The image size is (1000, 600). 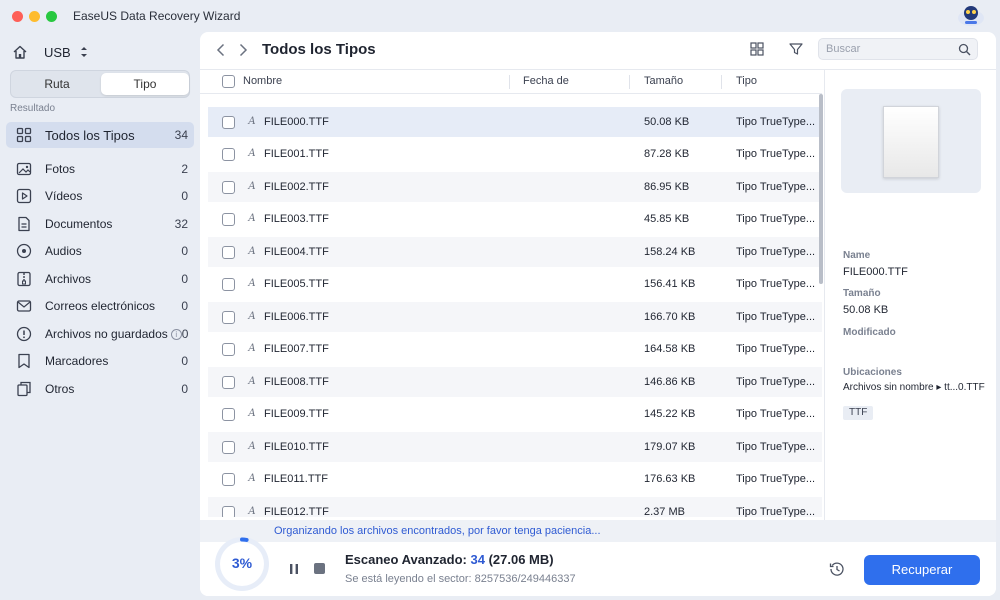 What do you see at coordinates (670, 284) in the screenshot?
I see `file-size: 156.41 KB` at bounding box center [670, 284].